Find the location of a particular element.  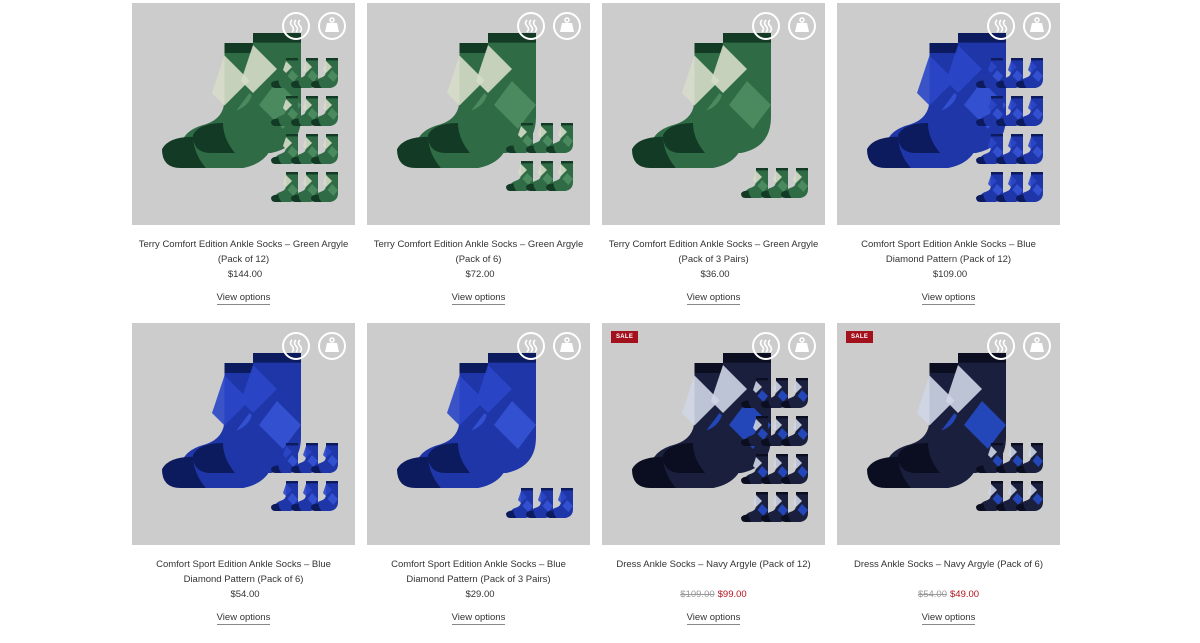

current-price: $29.00 is located at coordinates (480, 594).